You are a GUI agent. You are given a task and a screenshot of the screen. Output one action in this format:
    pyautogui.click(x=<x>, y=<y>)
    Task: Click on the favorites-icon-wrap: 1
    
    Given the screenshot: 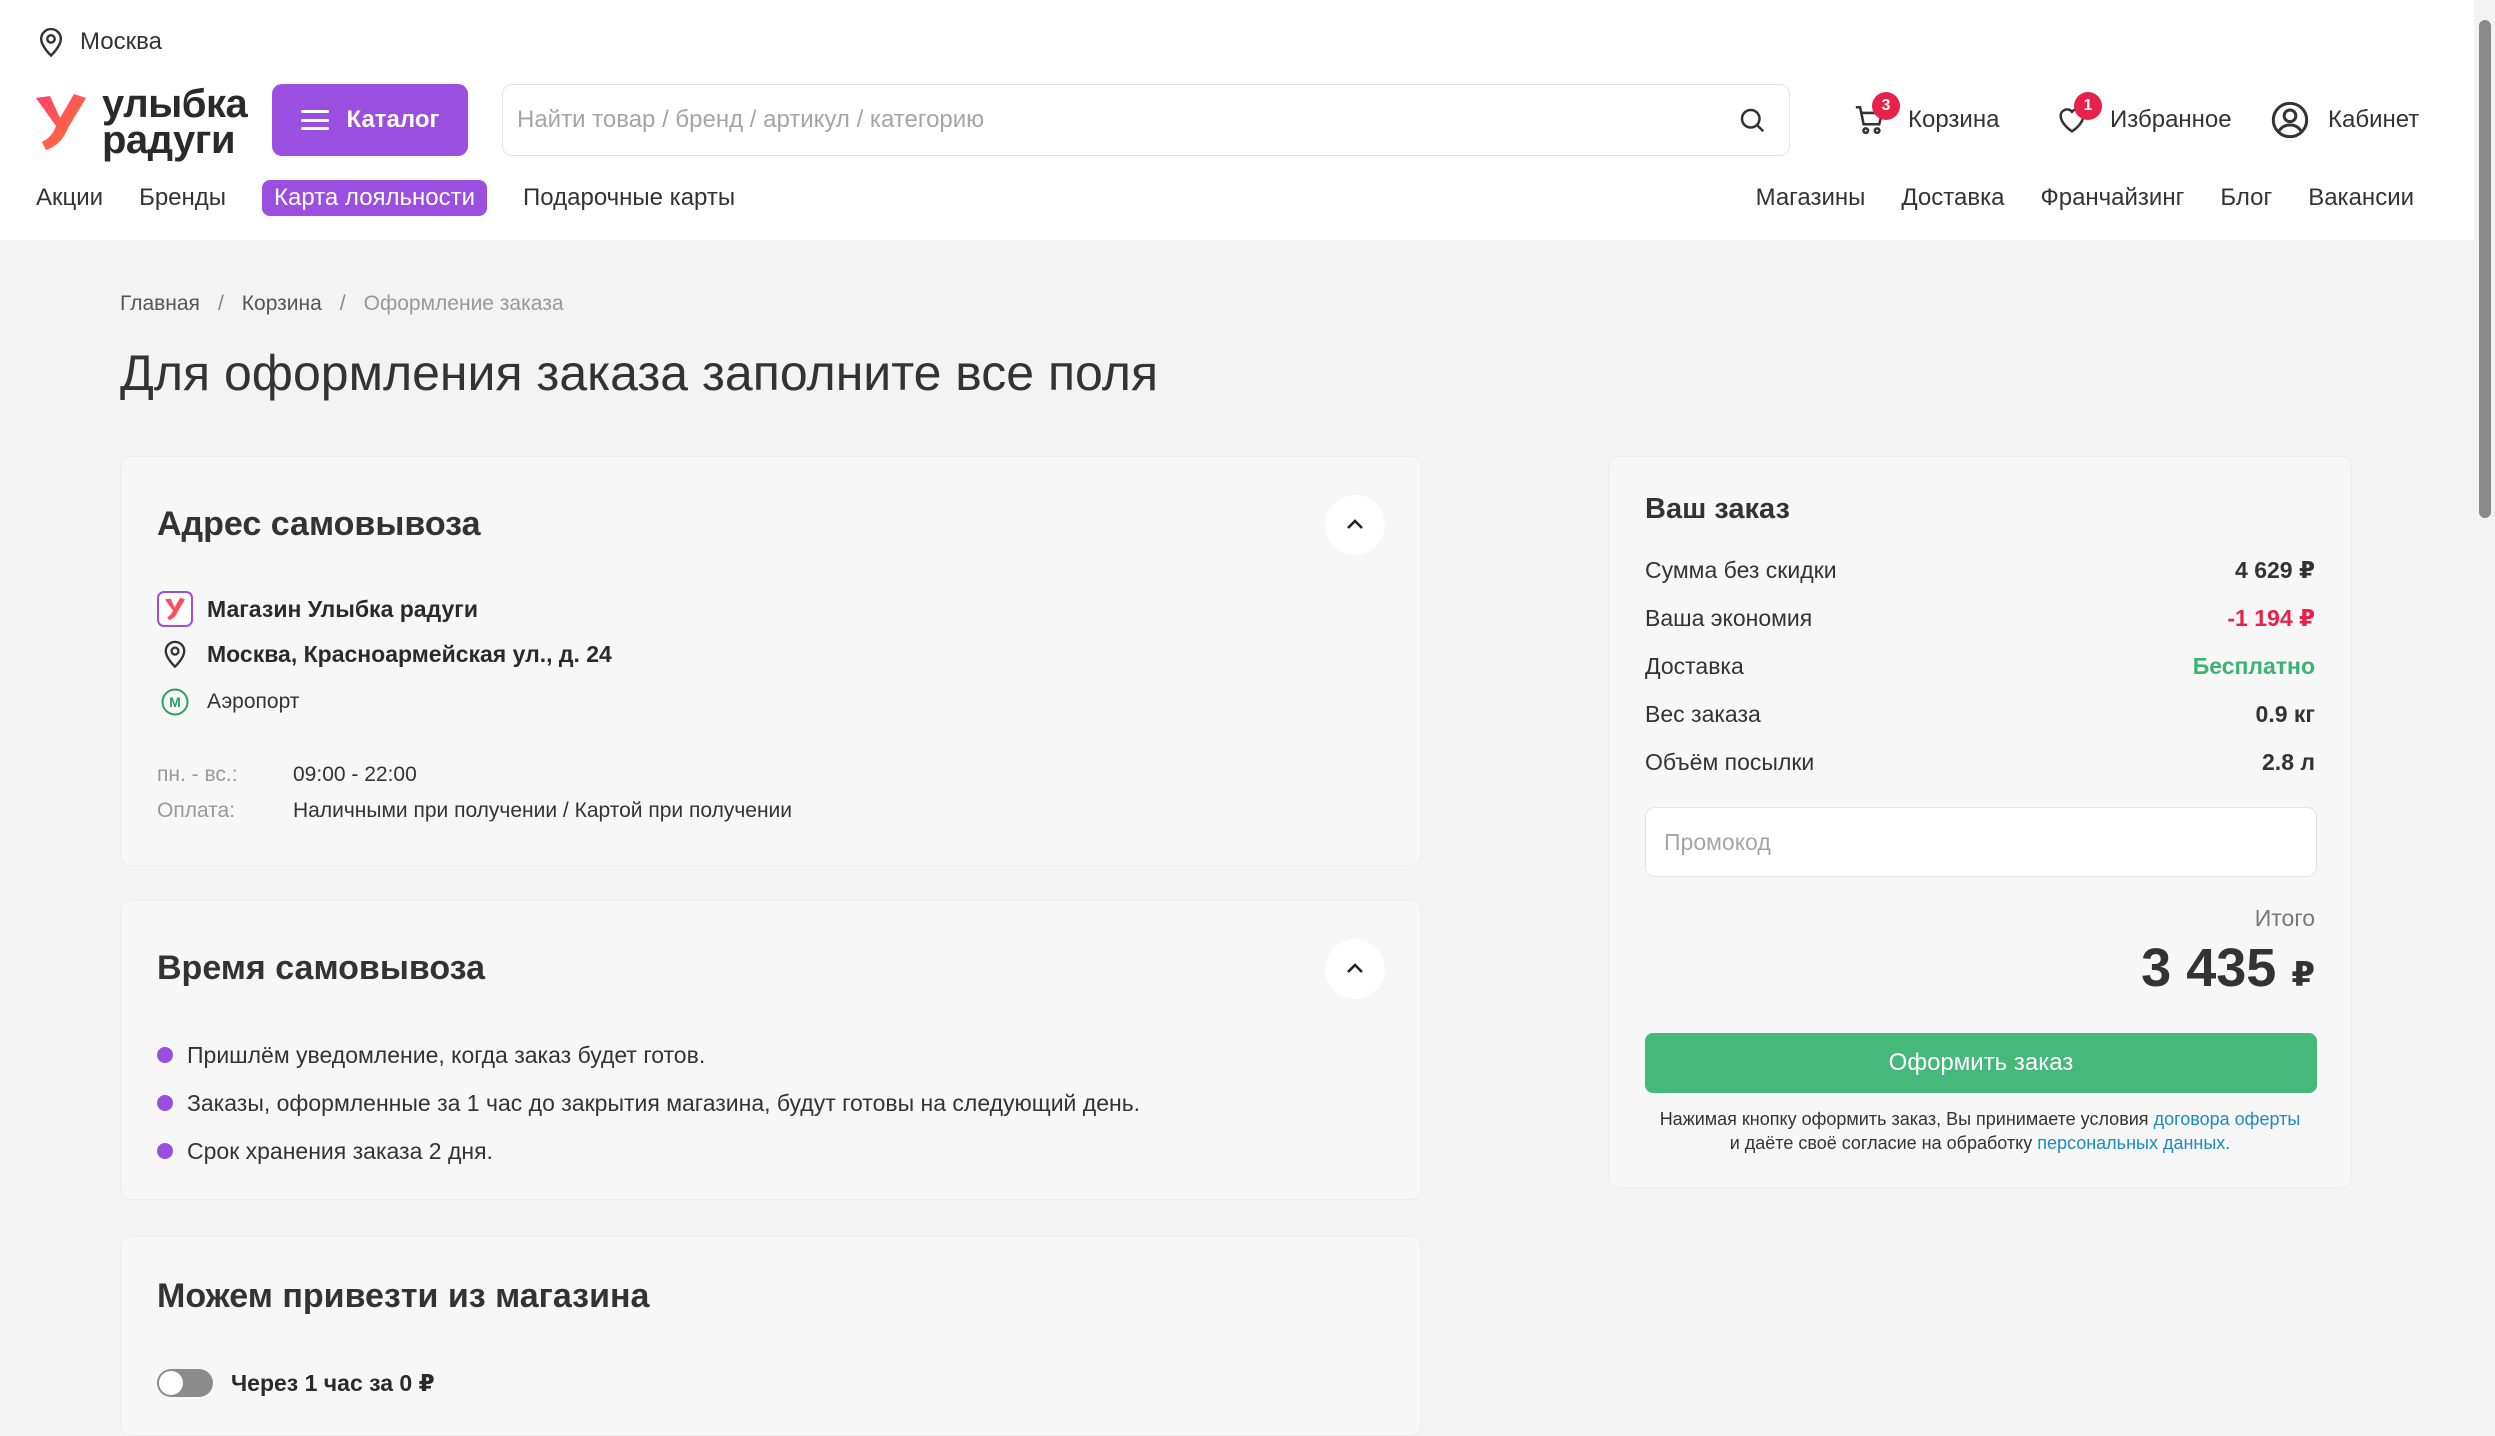 What is the action you would take?
    pyautogui.click(x=2077, y=116)
    